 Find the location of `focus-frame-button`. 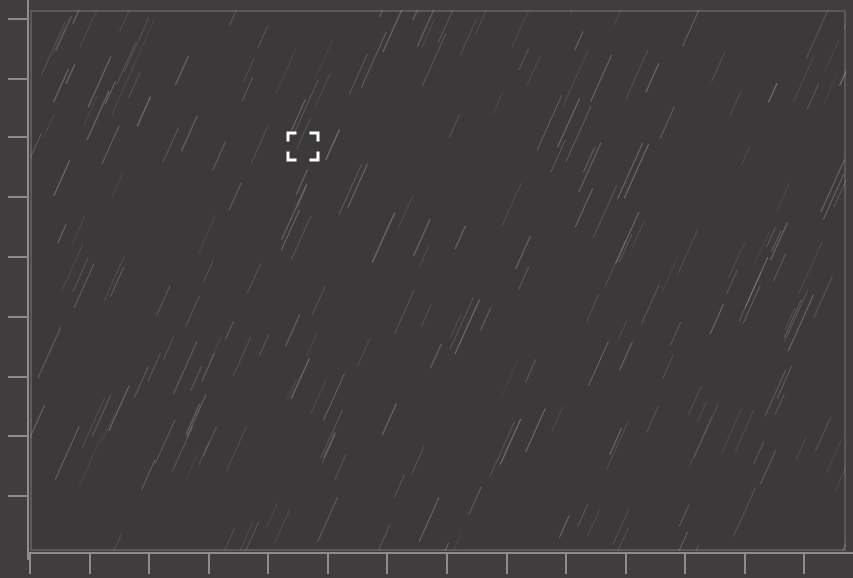

focus-frame-button is located at coordinates (303, 146).